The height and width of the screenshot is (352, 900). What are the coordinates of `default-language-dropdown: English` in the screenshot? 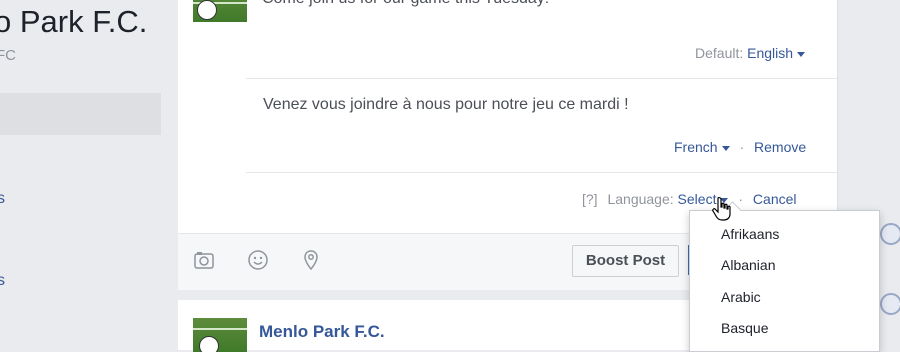 It's located at (776, 53).